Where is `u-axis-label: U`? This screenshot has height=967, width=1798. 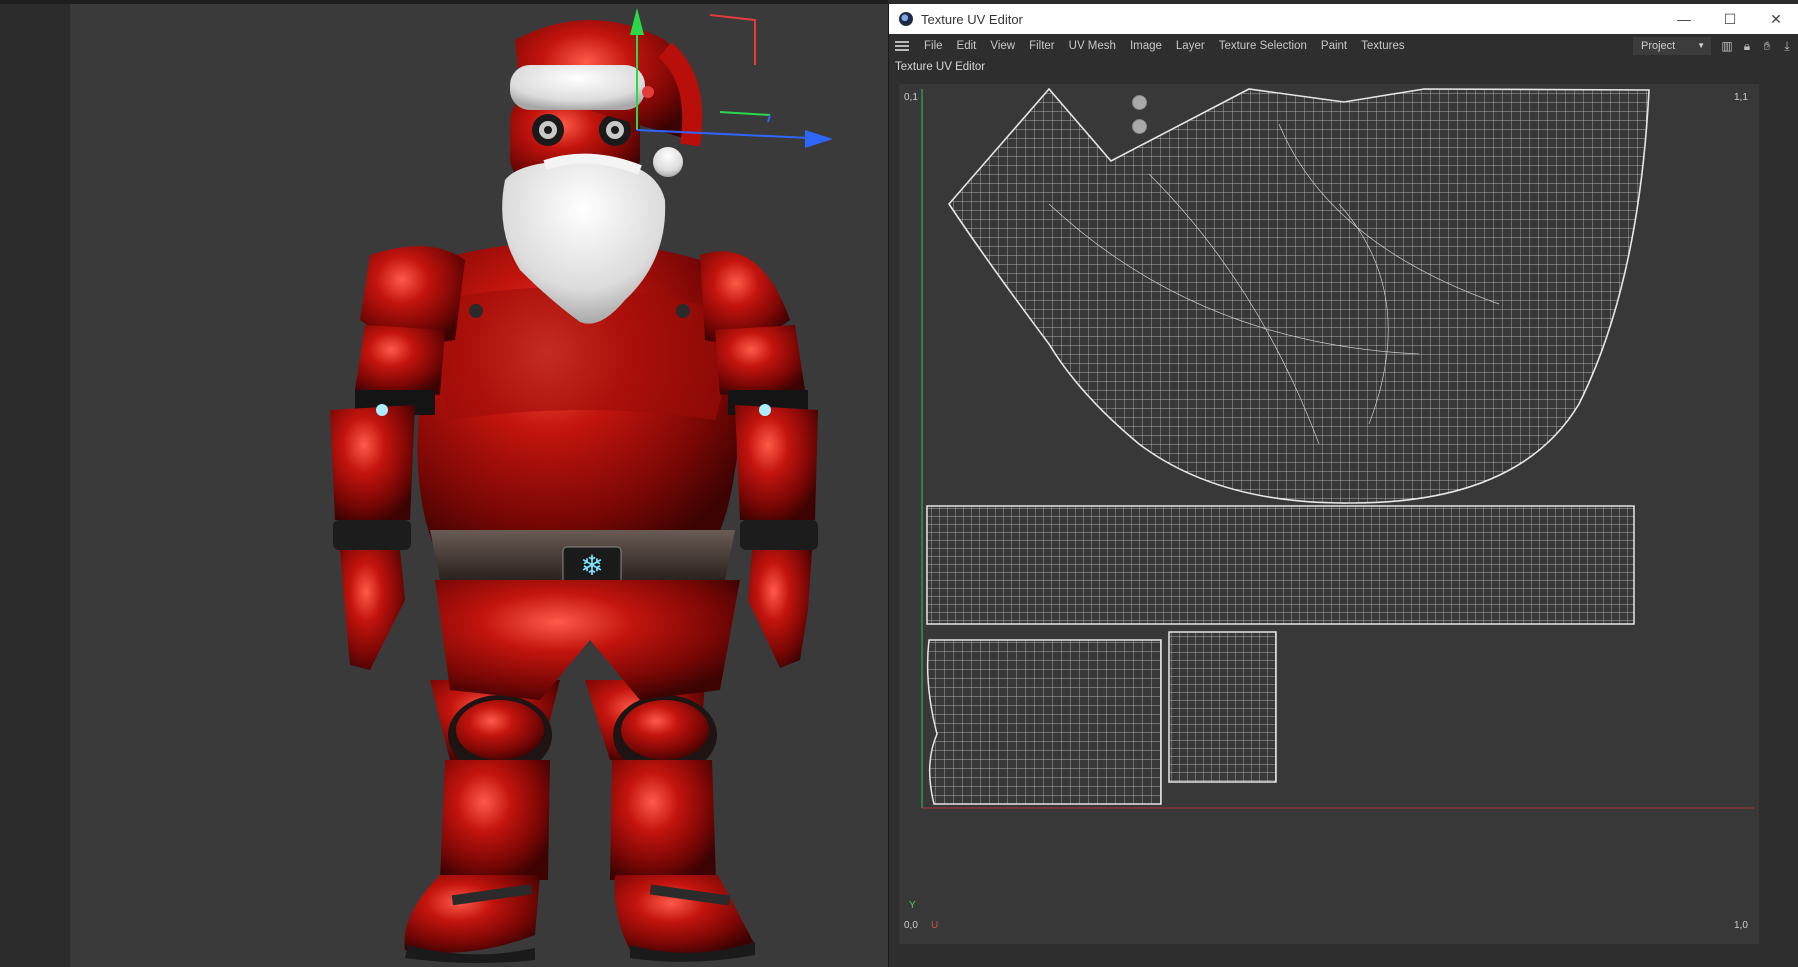 u-axis-label: U is located at coordinates (935, 925).